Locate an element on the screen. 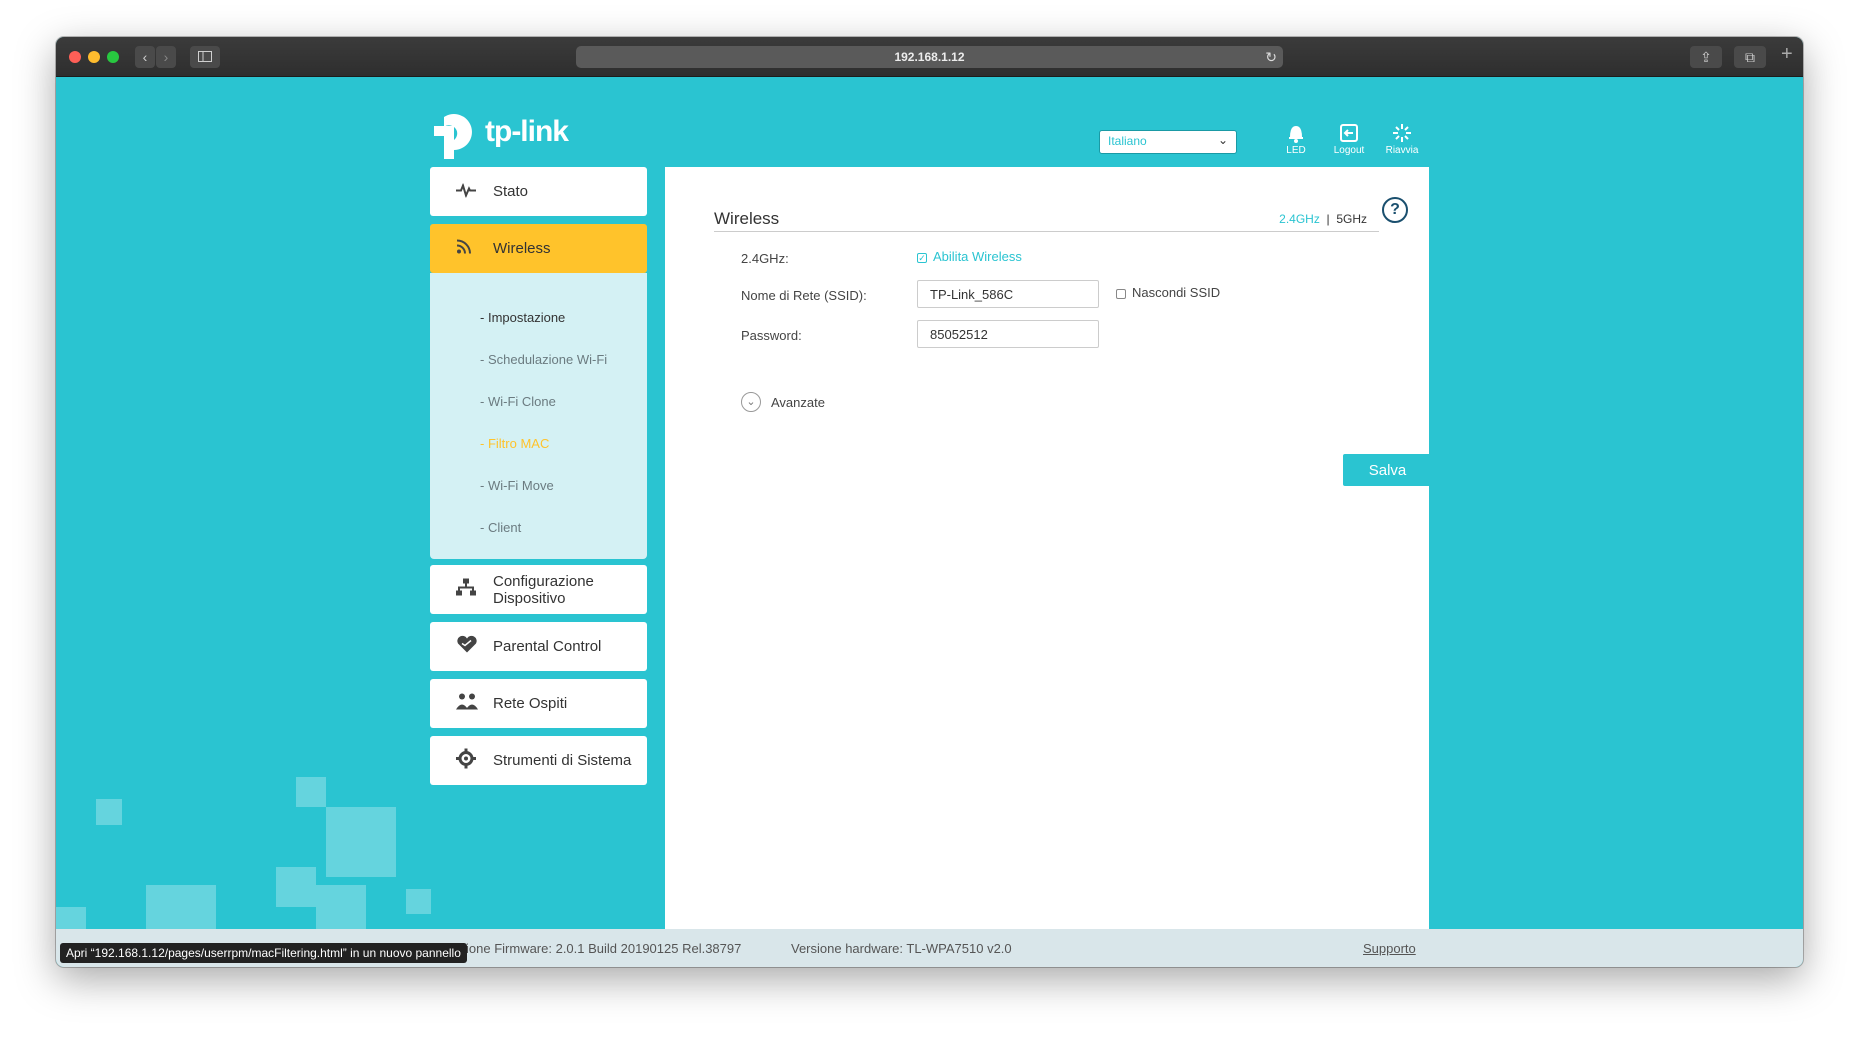 This screenshot has width=1859, height=1042. sidebar-item-wireless: Wireless is located at coordinates (538, 248).